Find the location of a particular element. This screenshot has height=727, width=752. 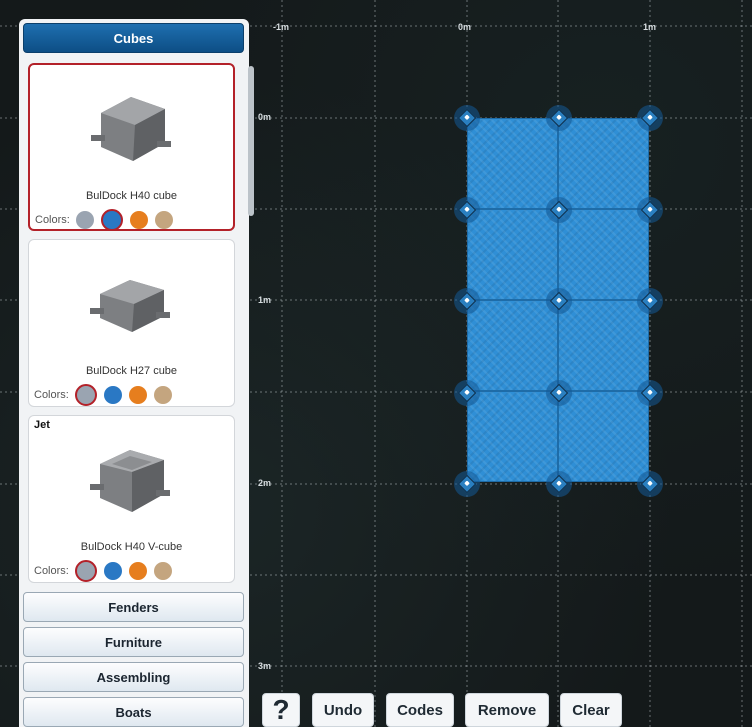

category-boats-button: Boats is located at coordinates (133, 712).